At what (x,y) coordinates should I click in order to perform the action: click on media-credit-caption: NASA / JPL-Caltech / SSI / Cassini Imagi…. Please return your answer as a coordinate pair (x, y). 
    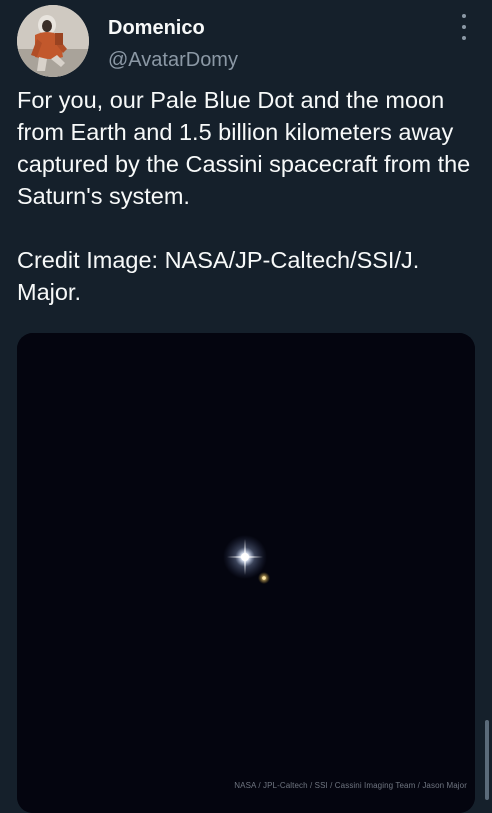
    Looking at the image, I should click on (350, 785).